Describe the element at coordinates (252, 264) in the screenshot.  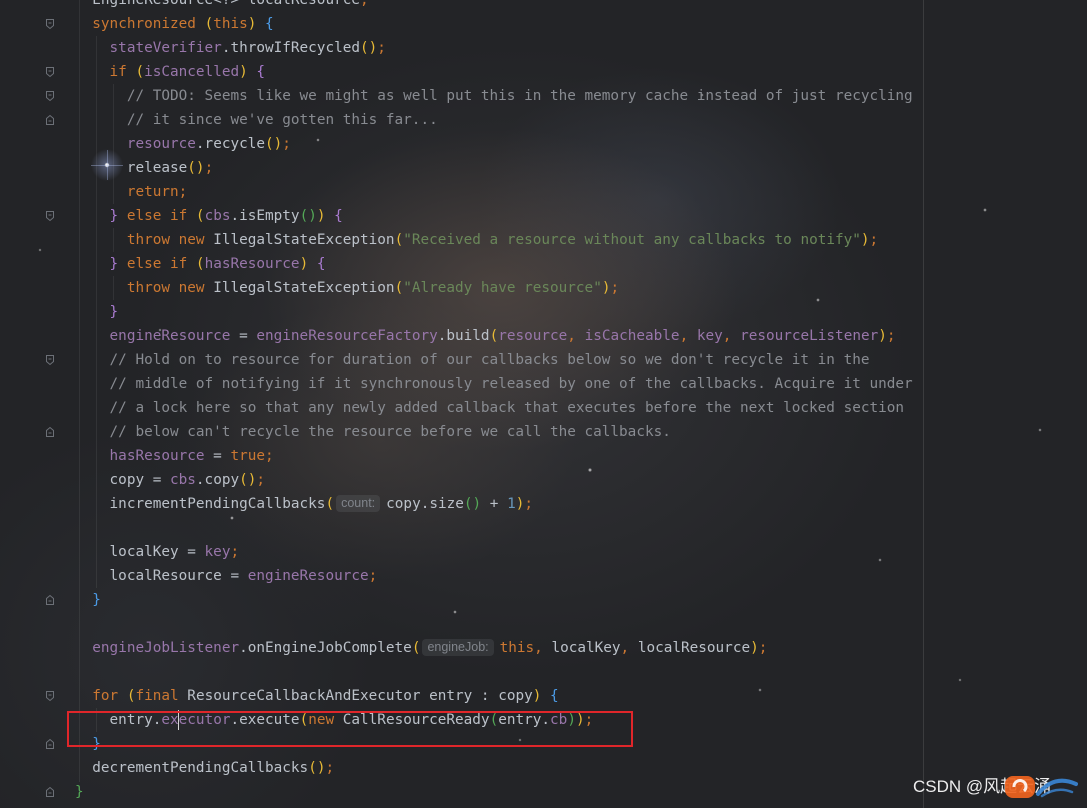
I see `code-token: hasResource` at that location.